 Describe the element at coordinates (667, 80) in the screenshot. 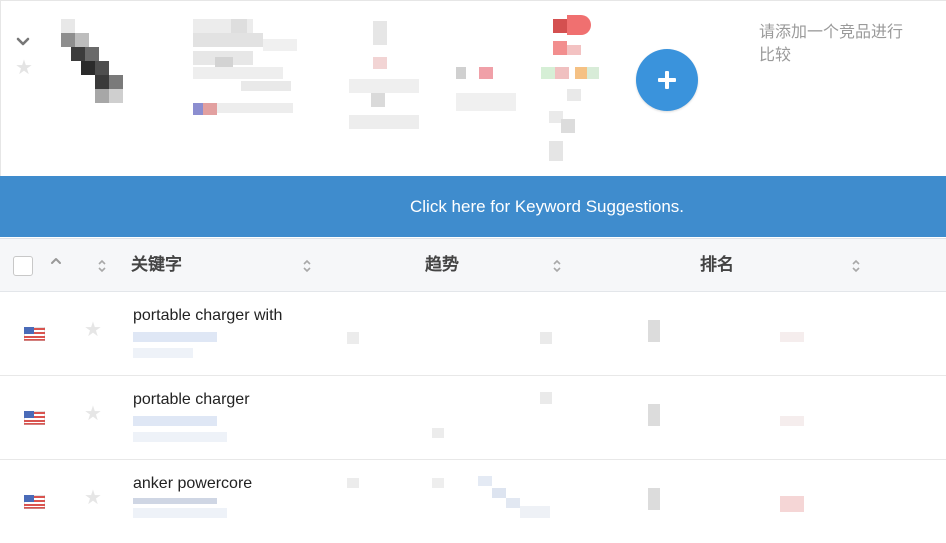

I see `add-competitor-button` at that location.